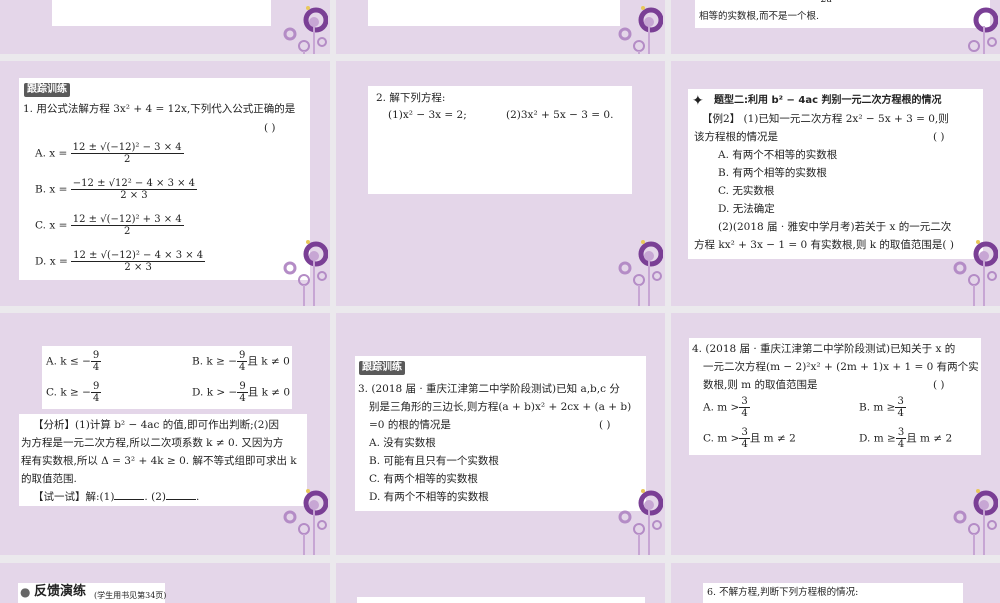 This screenshot has width=1000, height=603. What do you see at coordinates (434, 461) in the screenshot?
I see `option-b: B. 可能有且只有一个实数根` at bounding box center [434, 461].